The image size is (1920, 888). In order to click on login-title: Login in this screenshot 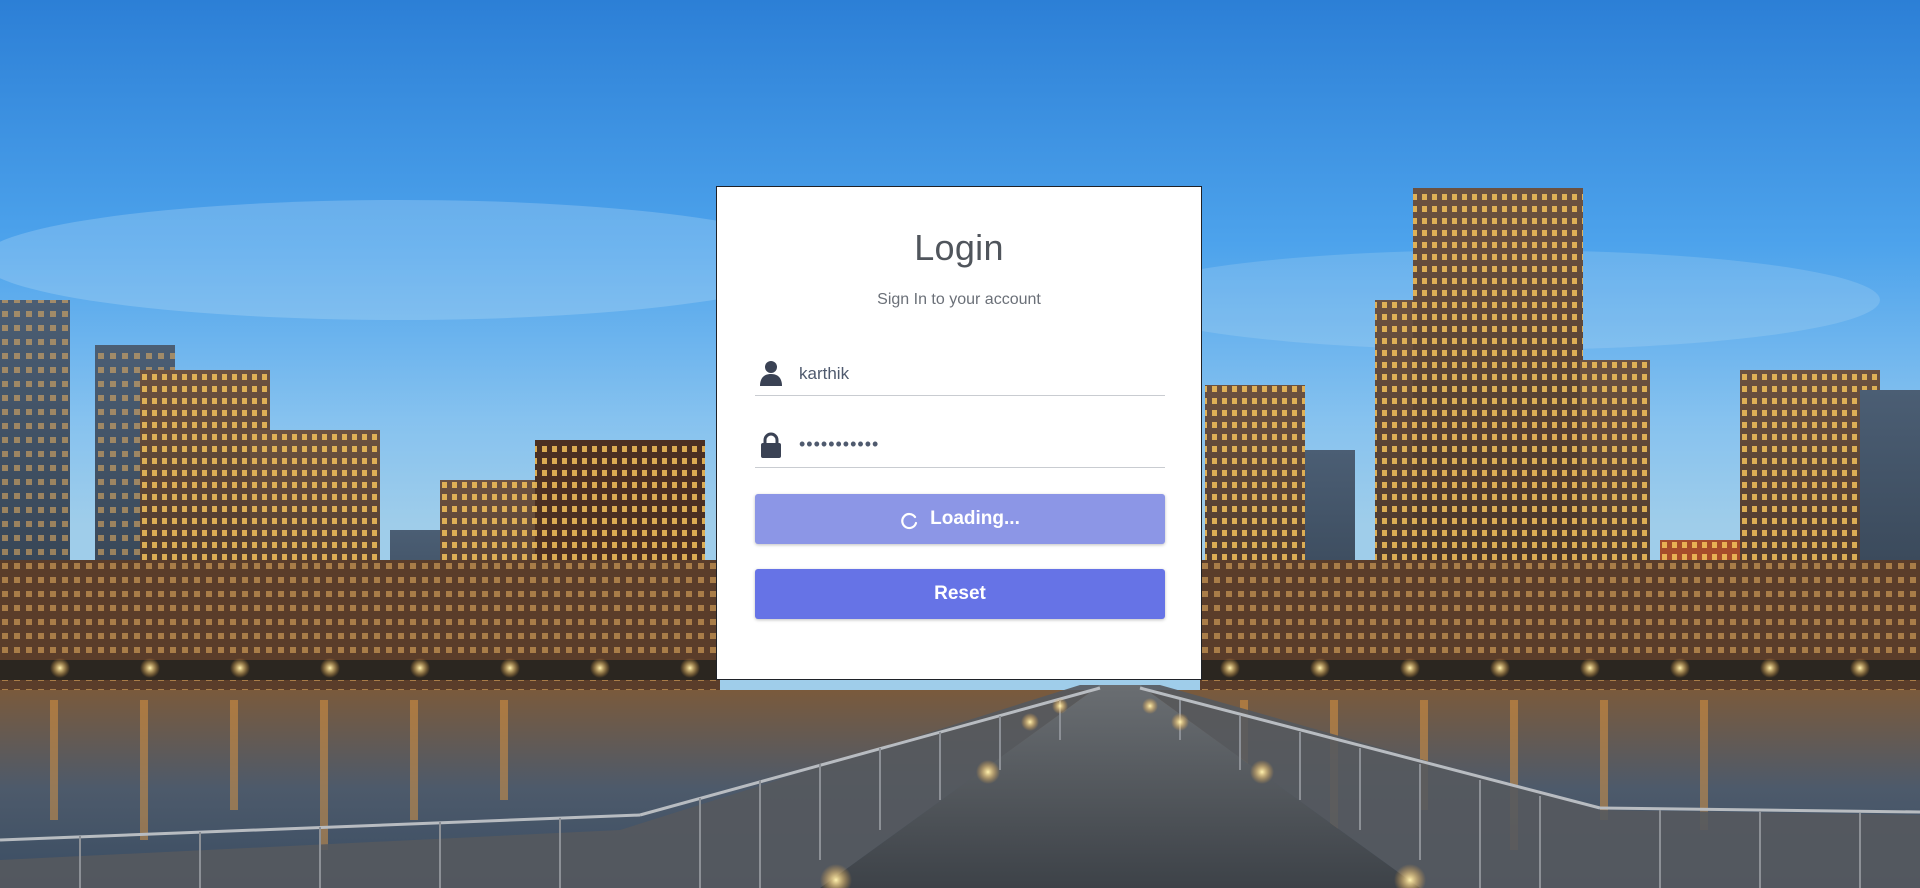, I will do `click(959, 247)`.